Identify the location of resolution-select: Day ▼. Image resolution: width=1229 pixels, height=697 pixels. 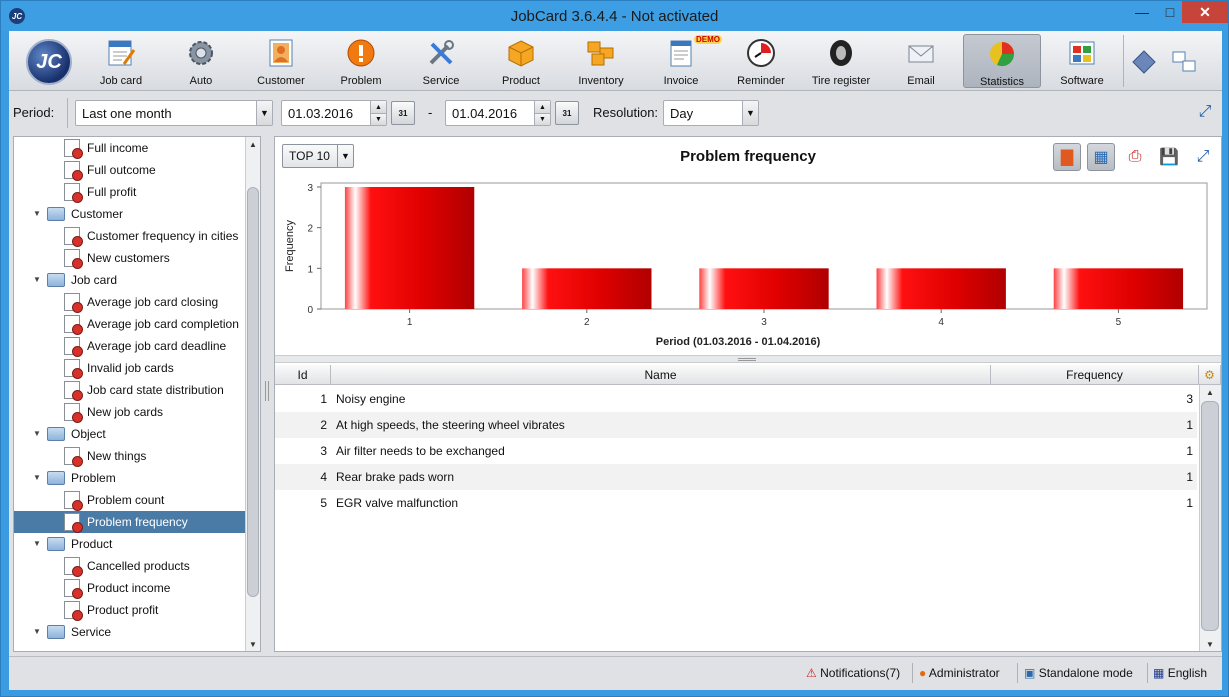
(711, 113).